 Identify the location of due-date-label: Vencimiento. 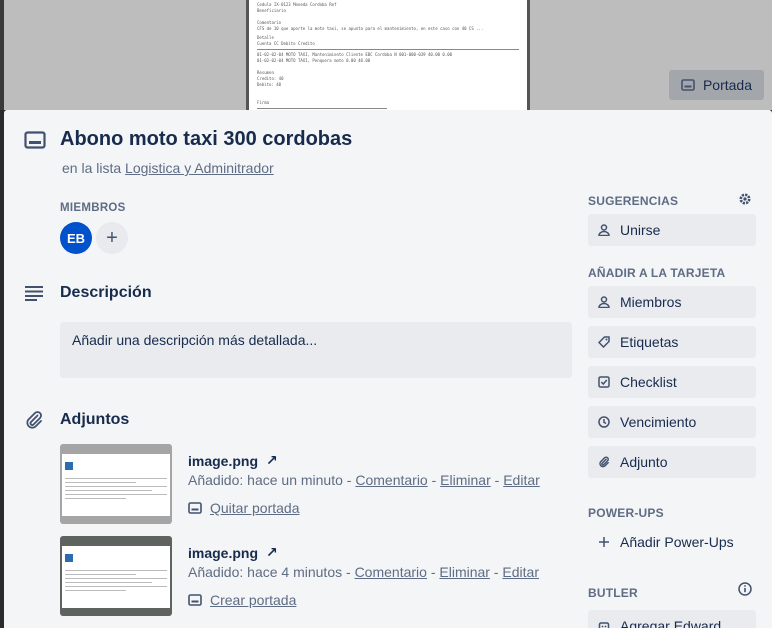
(658, 422).